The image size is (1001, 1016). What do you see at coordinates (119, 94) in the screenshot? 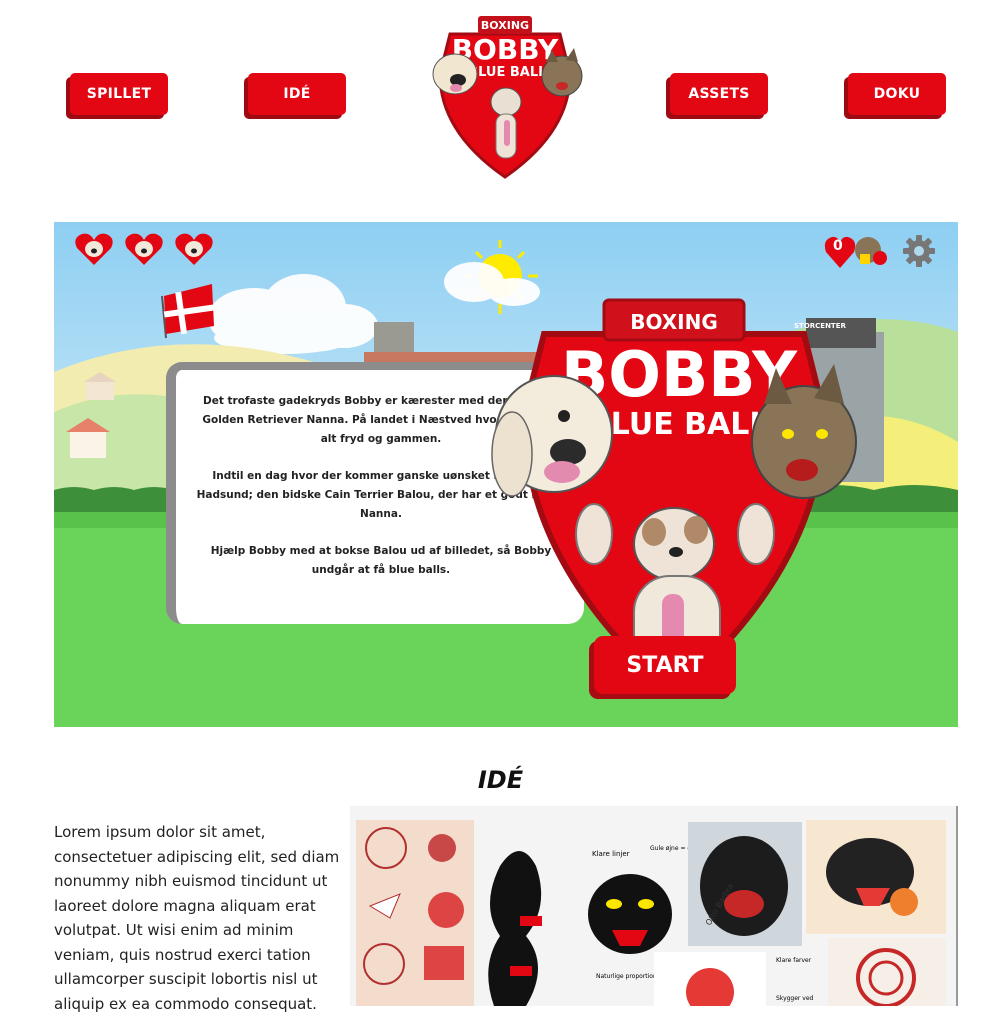
I see `nav-spillet-button: SPILLET` at bounding box center [119, 94].